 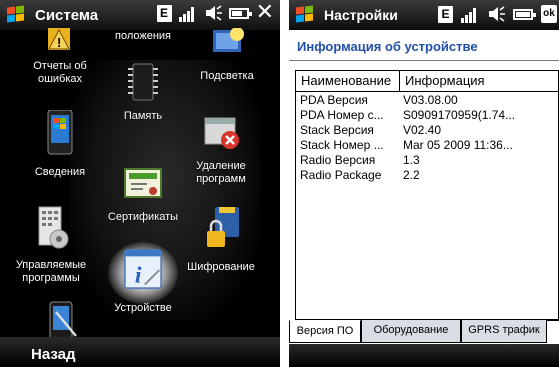 I want to click on cell-value: 1.3, so click(x=411, y=160).